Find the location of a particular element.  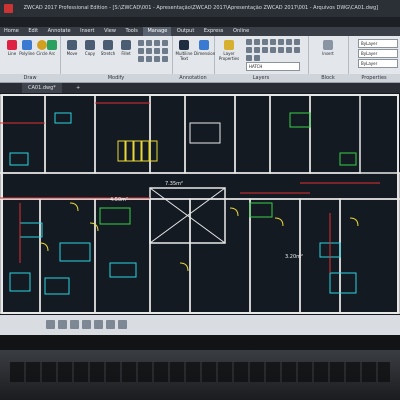

corridor-wall is located at coordinates (200, 186).